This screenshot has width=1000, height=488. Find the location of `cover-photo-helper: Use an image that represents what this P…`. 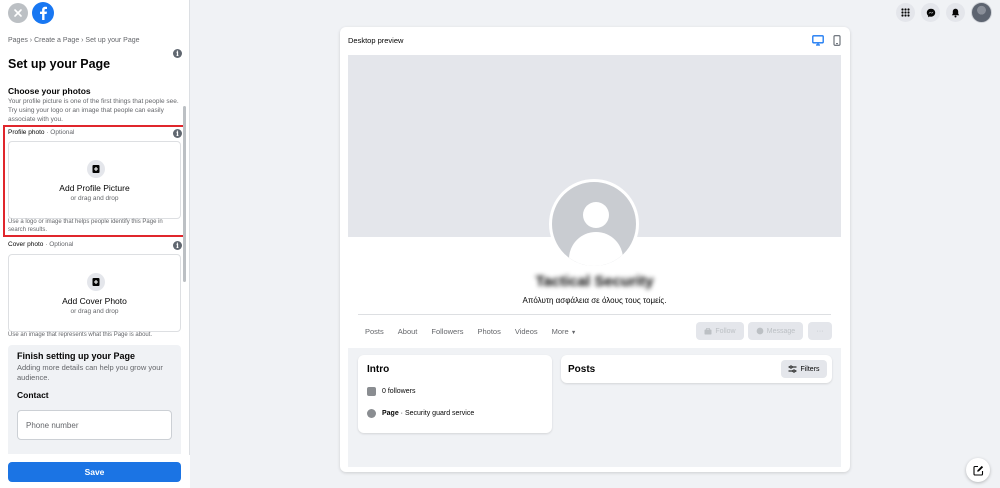

cover-photo-helper: Use an image that represents what this P… is located at coordinates (80, 335).